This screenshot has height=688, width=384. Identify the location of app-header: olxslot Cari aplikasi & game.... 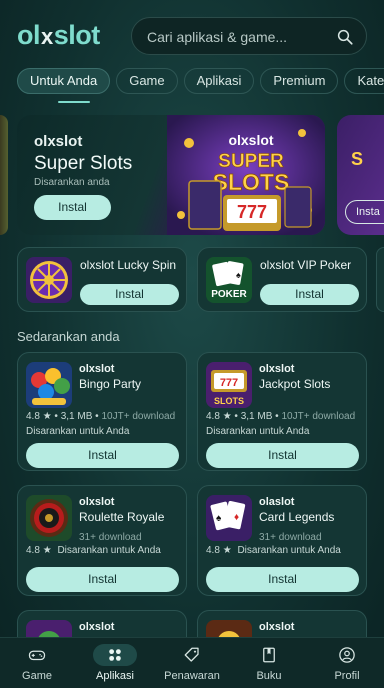
(192, 32).